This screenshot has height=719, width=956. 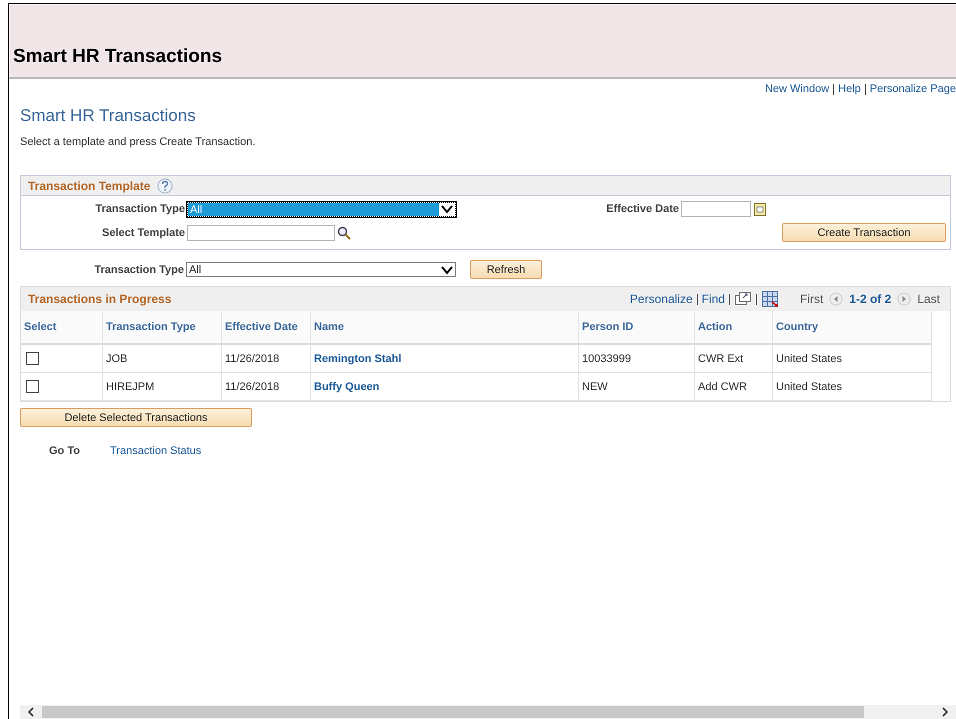 What do you see at coordinates (162, 387) in the screenshot?
I see `table-cell: HIREJPM` at bounding box center [162, 387].